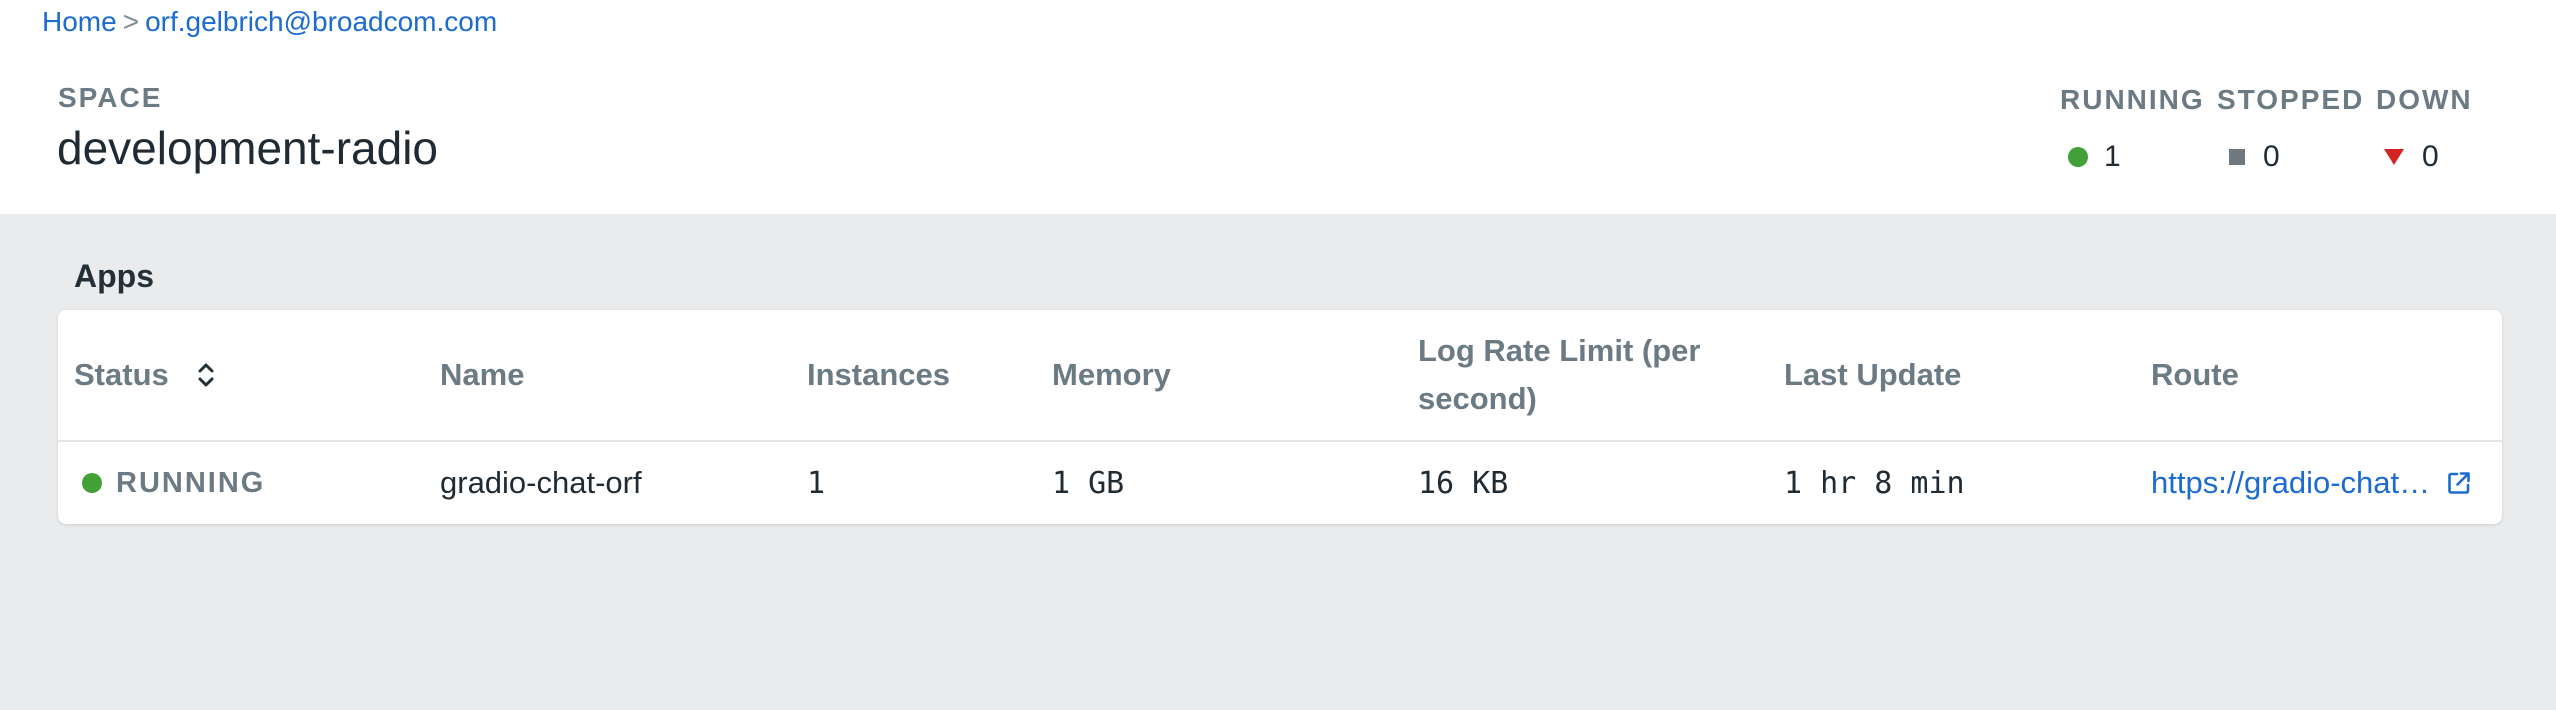 This screenshot has width=2556, height=710. Describe the element at coordinates (878, 375) in the screenshot. I see `column-header-instances: Instances` at that location.